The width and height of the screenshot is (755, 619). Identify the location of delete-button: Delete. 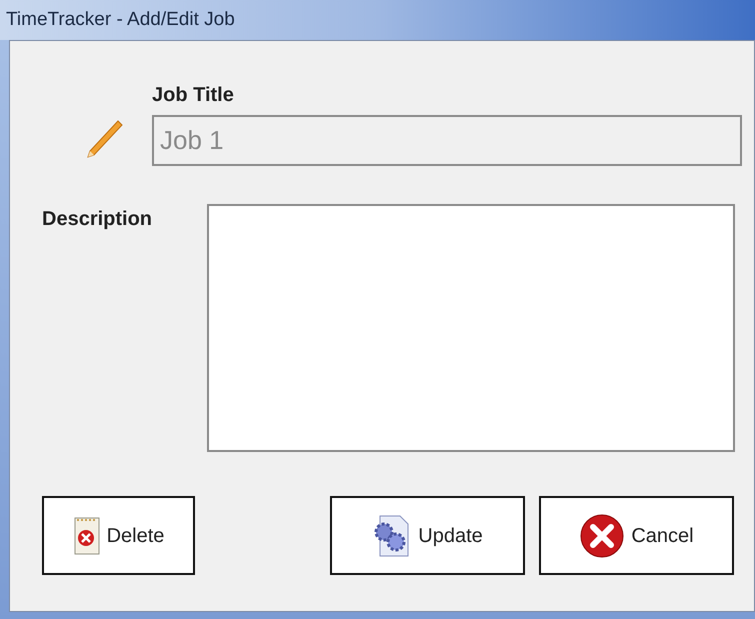
(118, 535).